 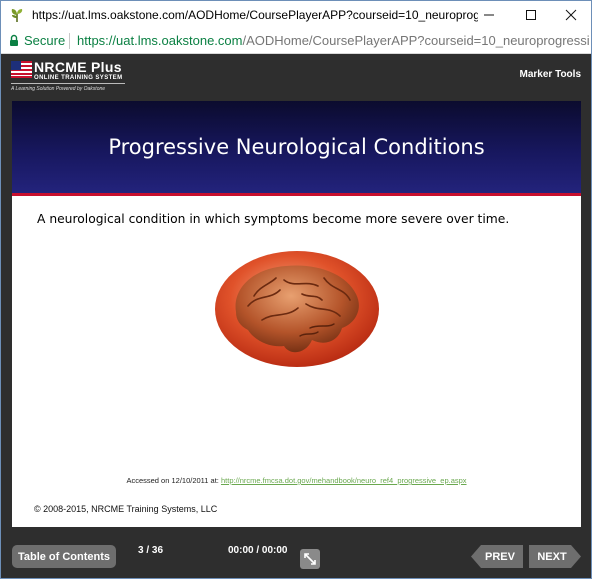 I want to click on fullscreen-button, so click(x=310, y=559).